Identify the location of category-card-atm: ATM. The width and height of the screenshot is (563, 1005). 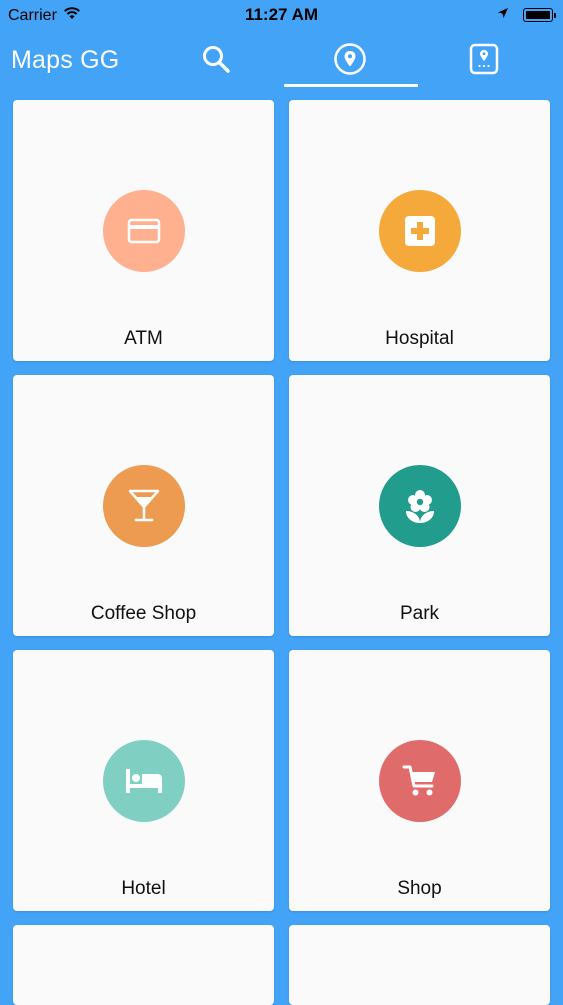
(143, 230).